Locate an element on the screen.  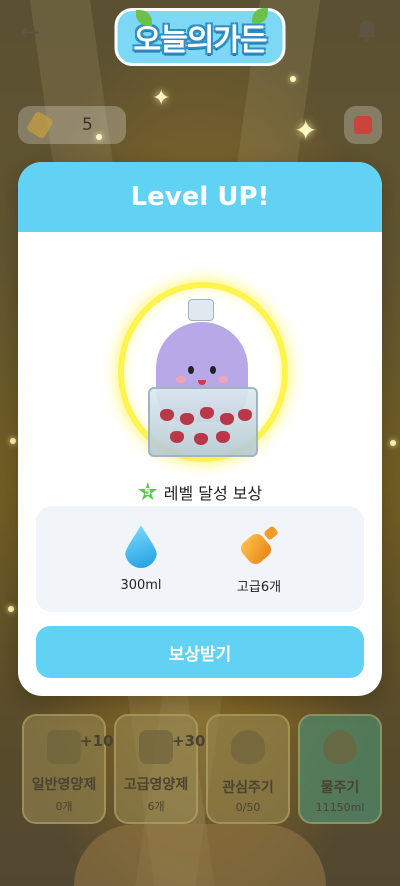
level-number: 5 is located at coordinates (148, 492).